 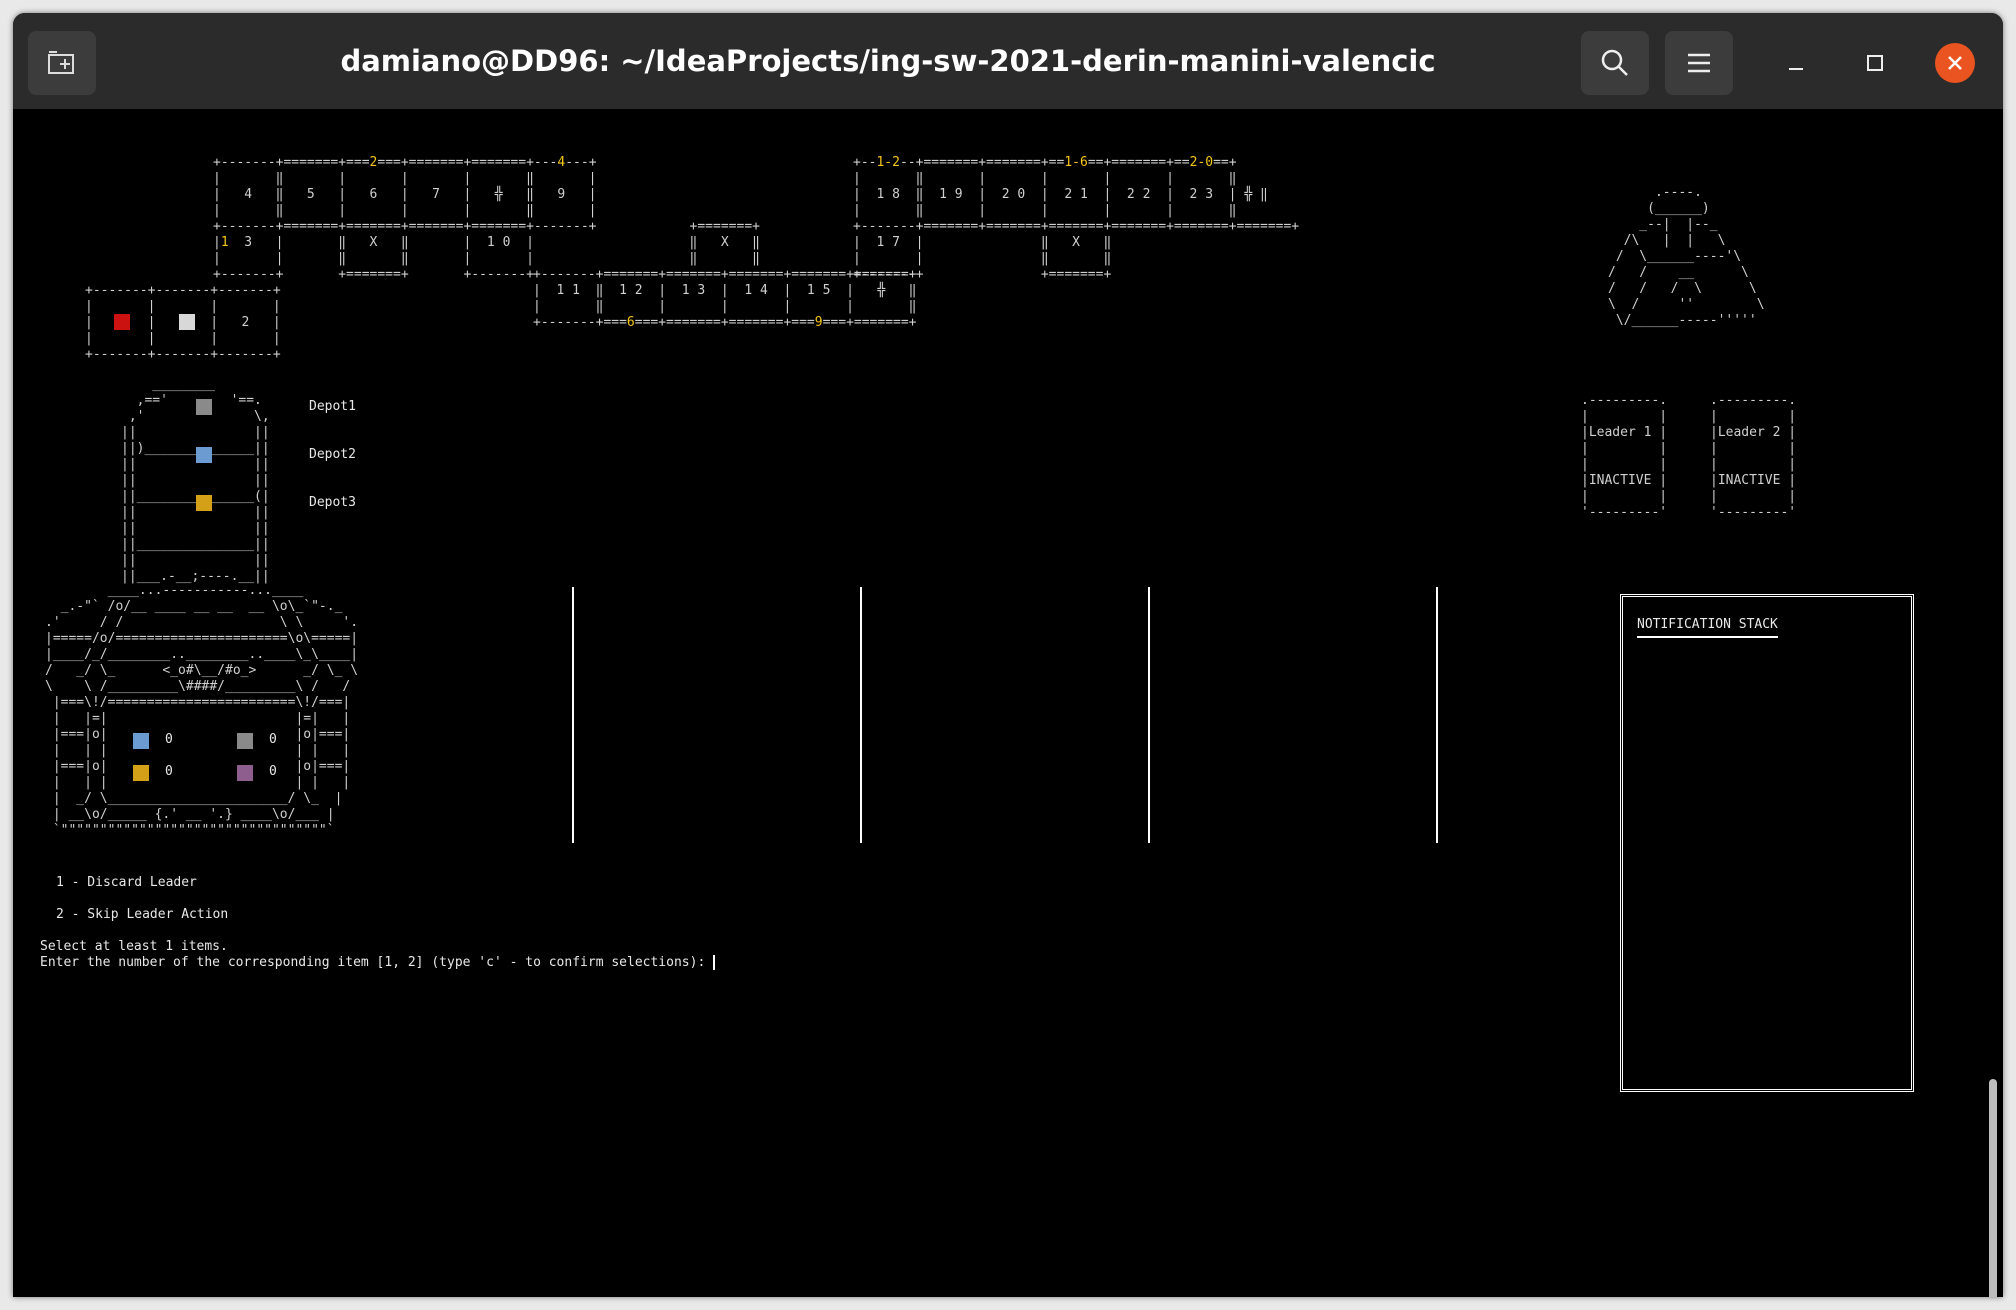 I want to click on option-discard-leader: 1 - Discard Leader, so click(x=126, y=882).